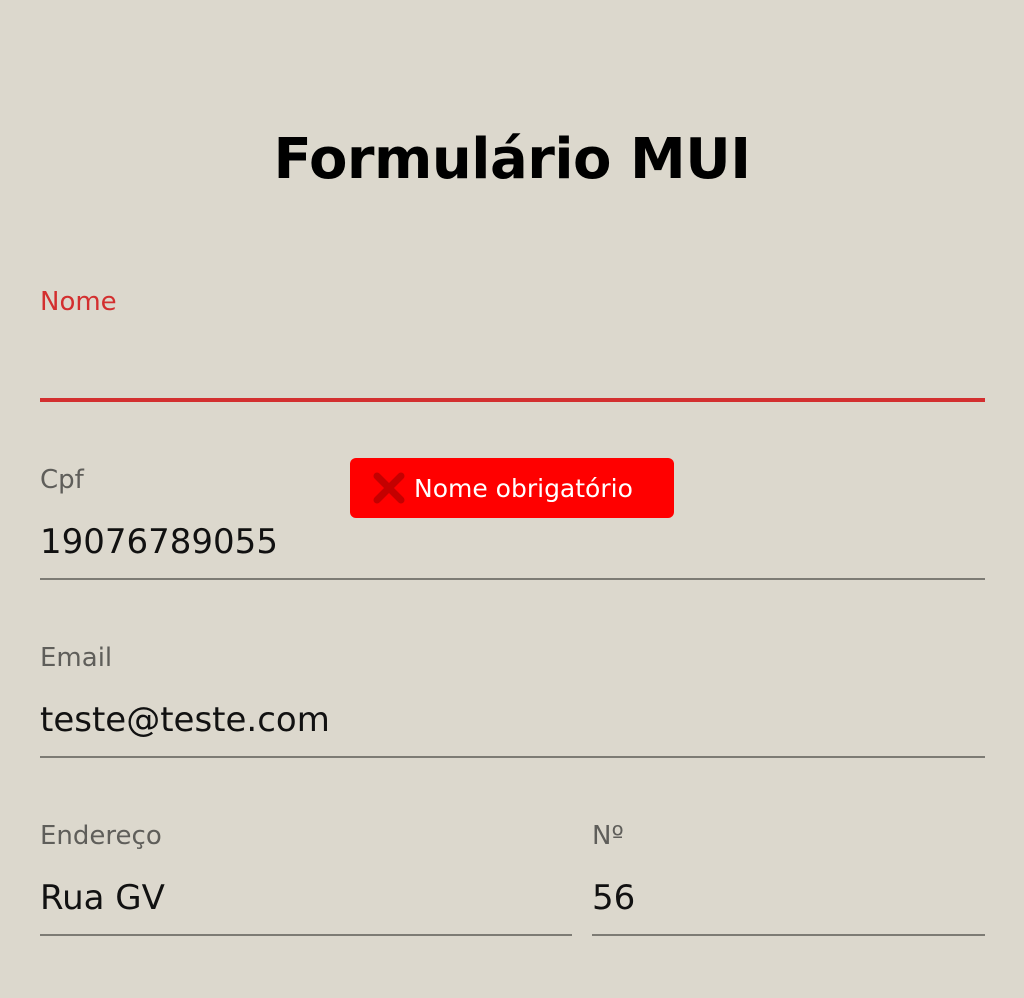 This screenshot has height=998, width=1024. What do you see at coordinates (523, 488) in the screenshot?
I see `toast-message: Nome obrigatório` at bounding box center [523, 488].